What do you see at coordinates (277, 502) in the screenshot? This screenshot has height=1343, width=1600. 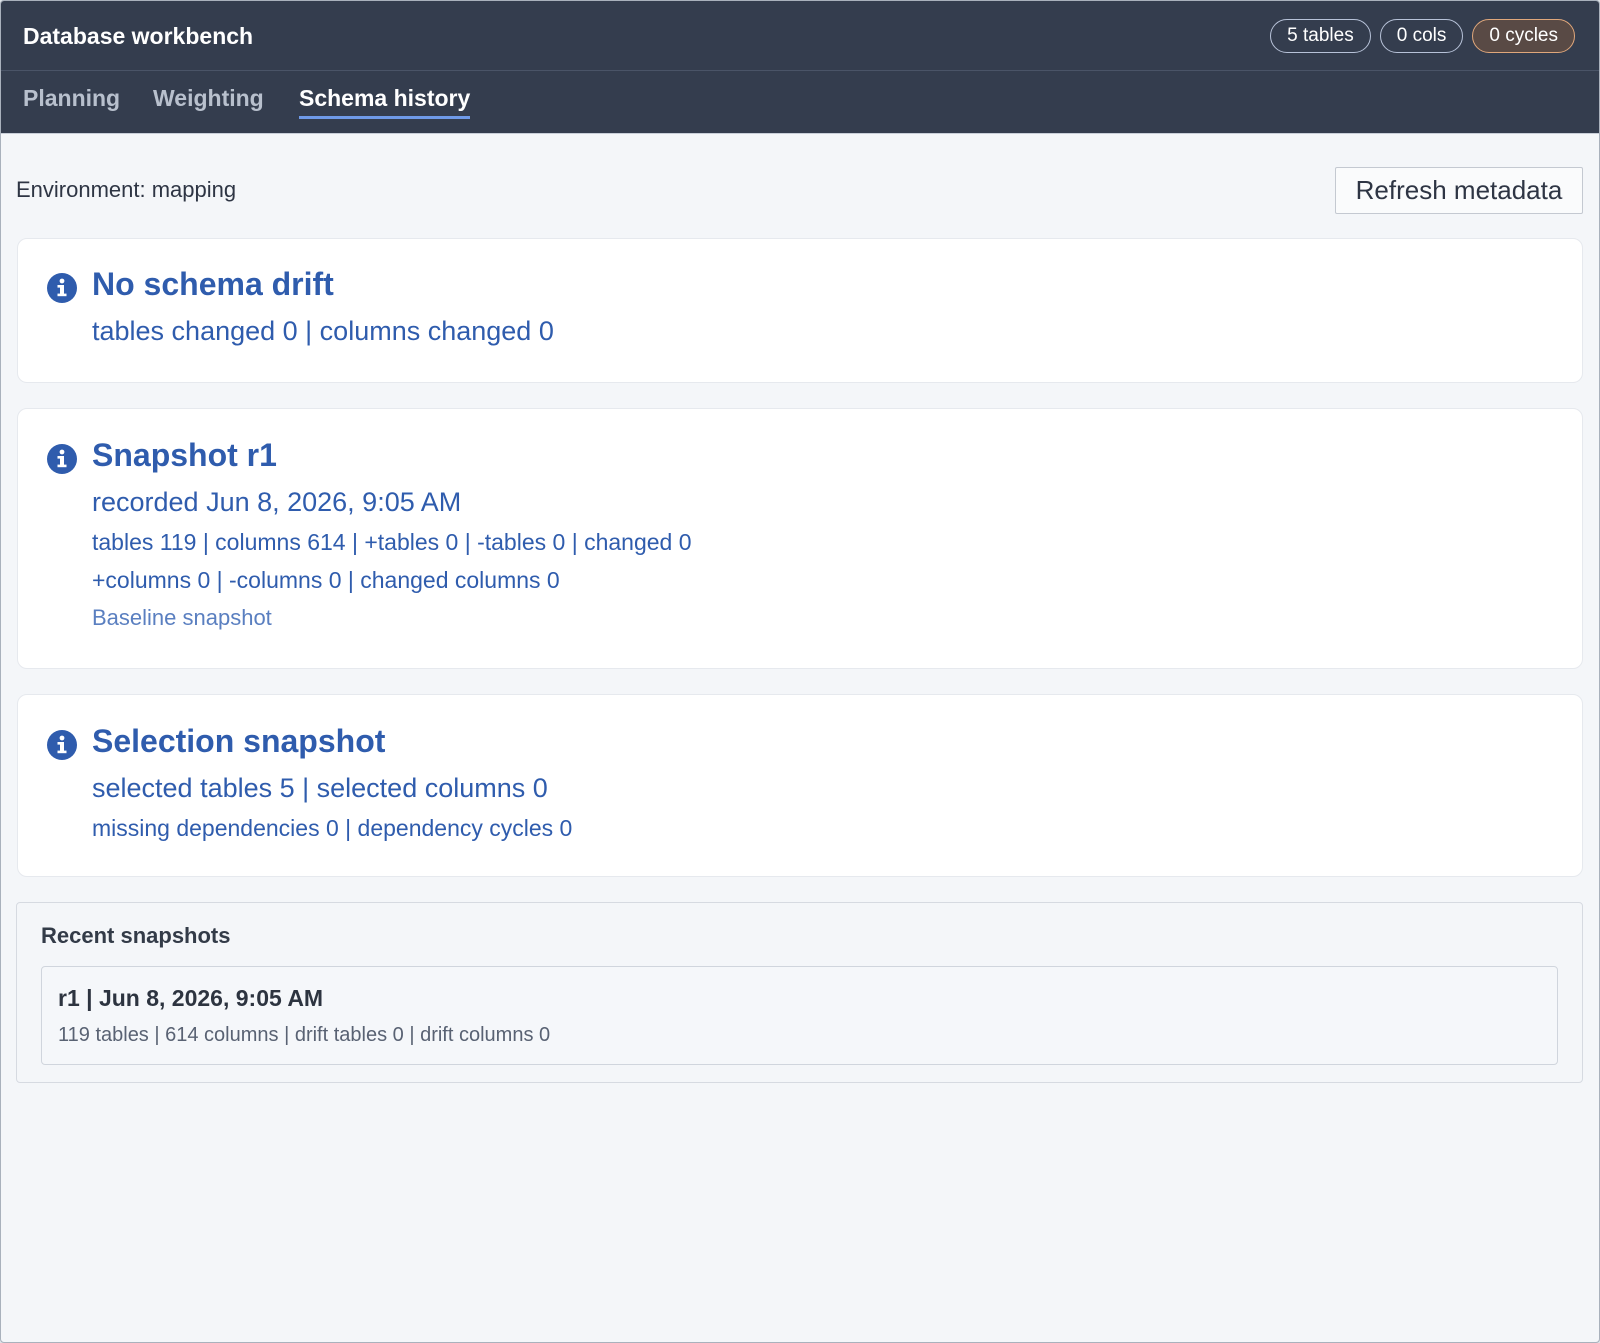 I see `snapshot-recorded: recorded Jun 8, 2026, 9:05 AM` at bounding box center [277, 502].